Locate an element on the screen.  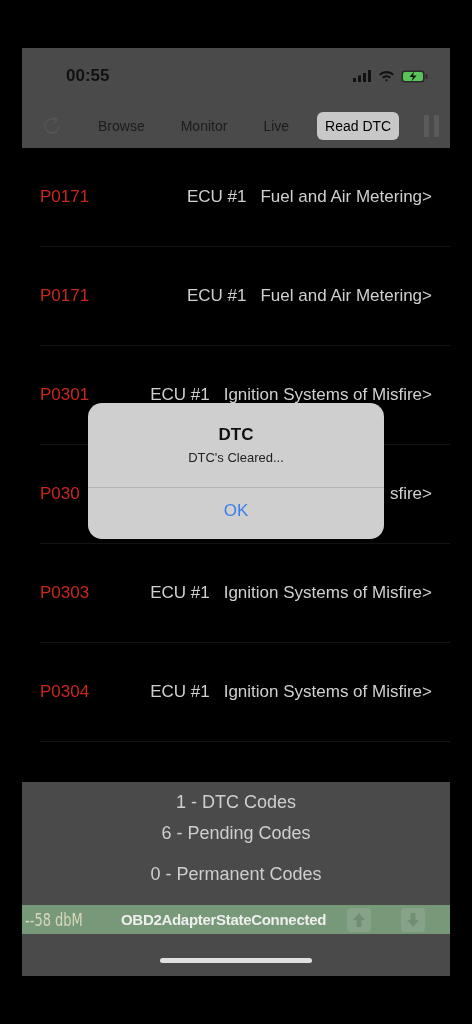
code-count: 6 - Pending Codes is located at coordinates (236, 833).